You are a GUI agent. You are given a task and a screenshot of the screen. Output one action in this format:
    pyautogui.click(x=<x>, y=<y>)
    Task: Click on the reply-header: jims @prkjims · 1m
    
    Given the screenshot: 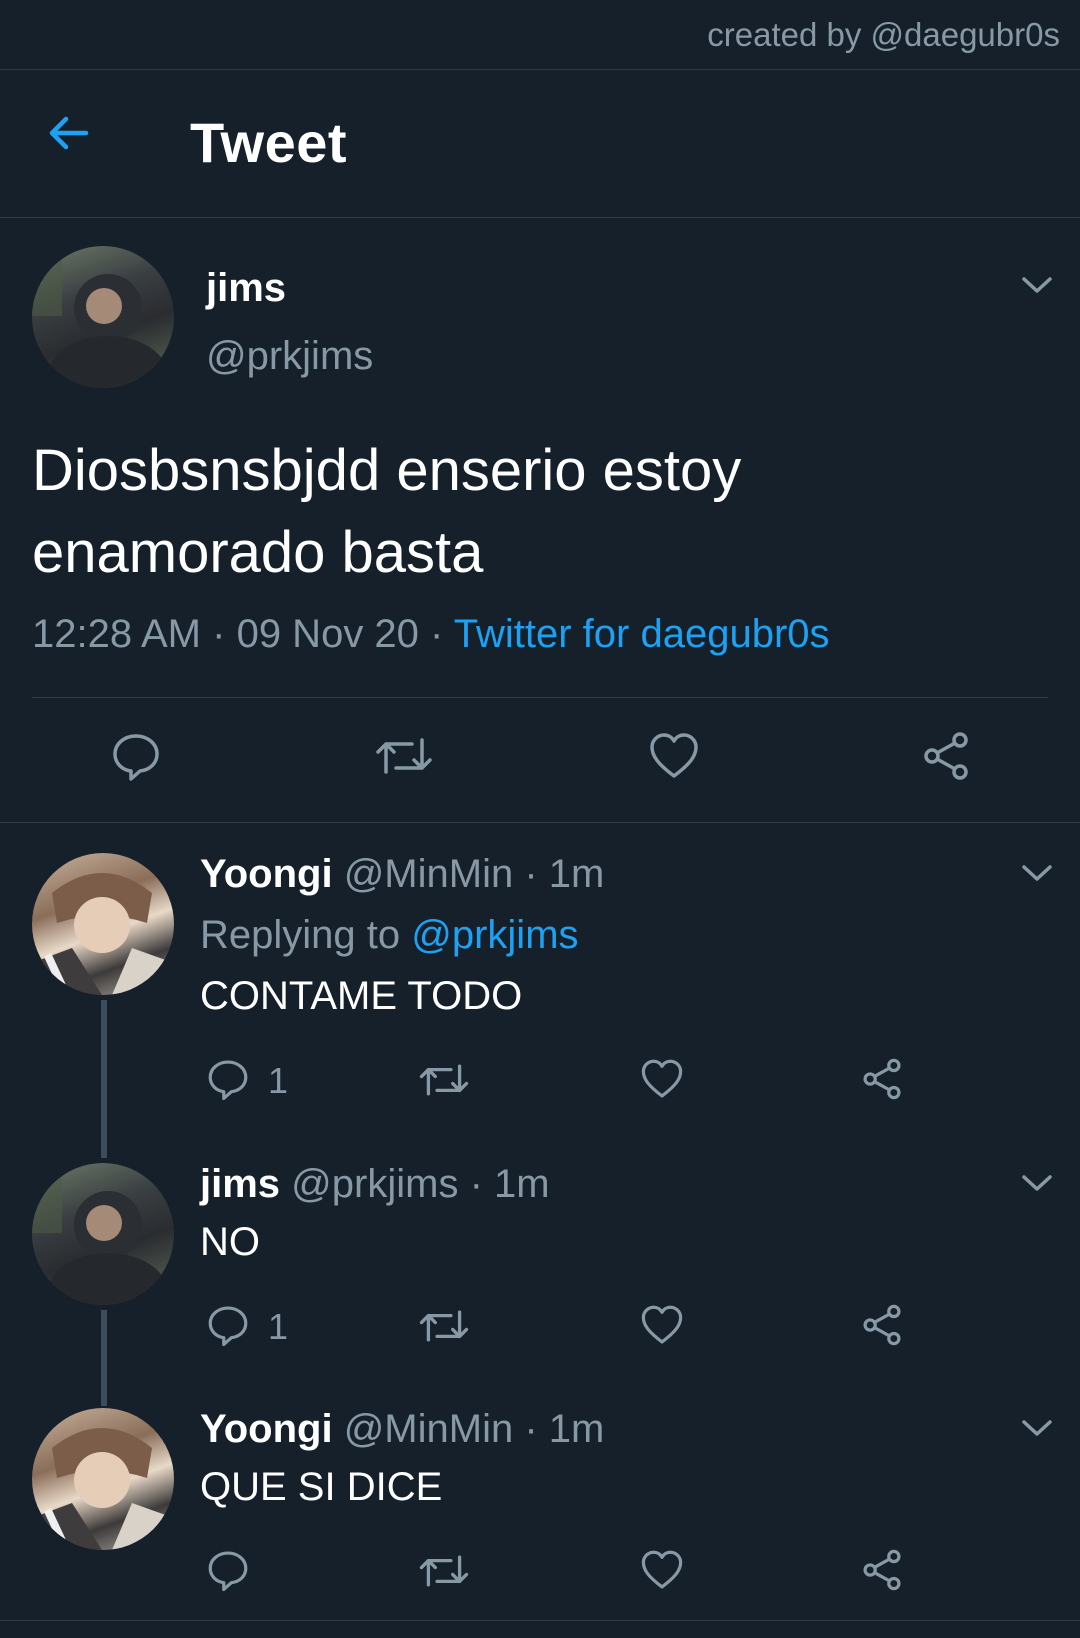 What is the action you would take?
    pyautogui.click(x=375, y=1184)
    